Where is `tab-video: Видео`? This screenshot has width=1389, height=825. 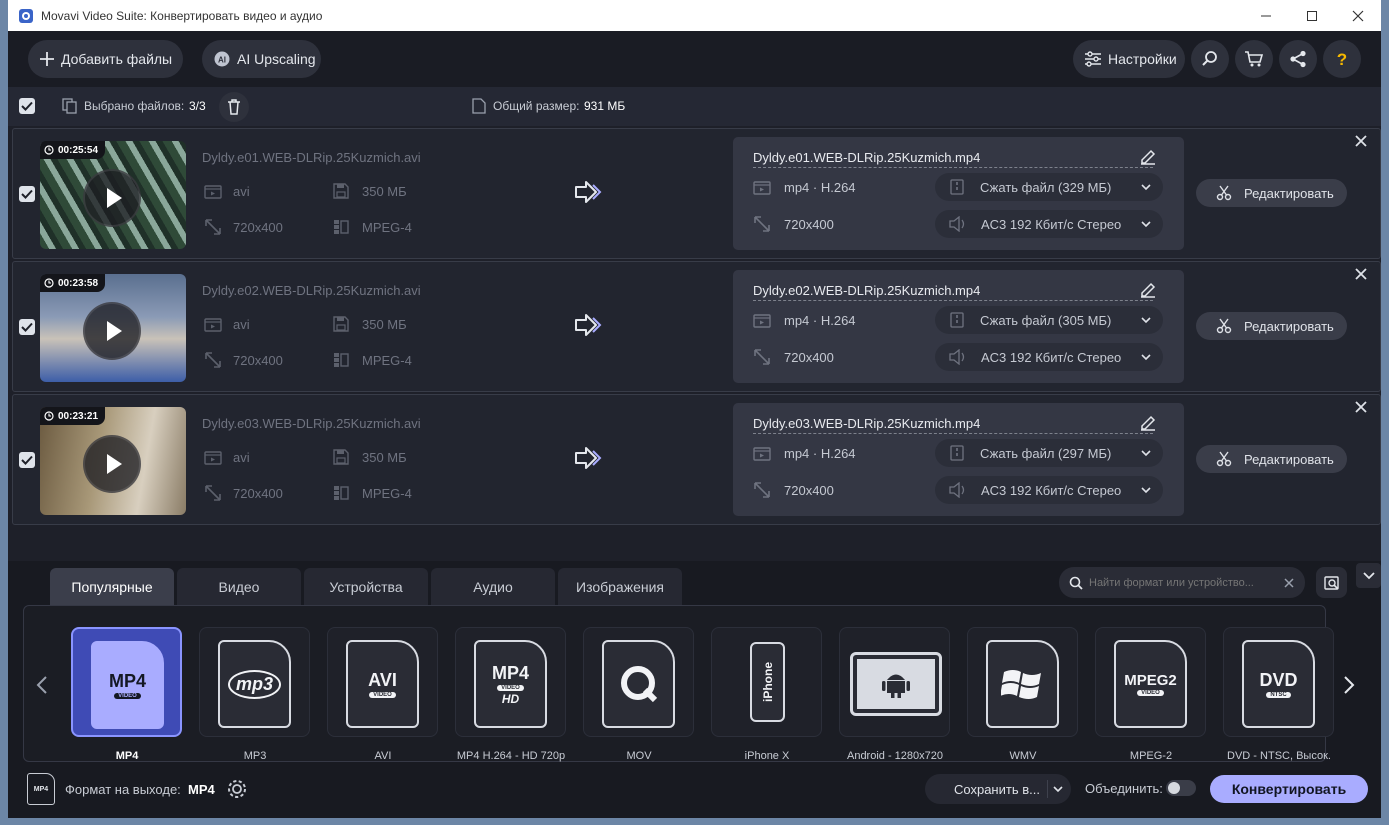 tab-video: Видео is located at coordinates (239, 586).